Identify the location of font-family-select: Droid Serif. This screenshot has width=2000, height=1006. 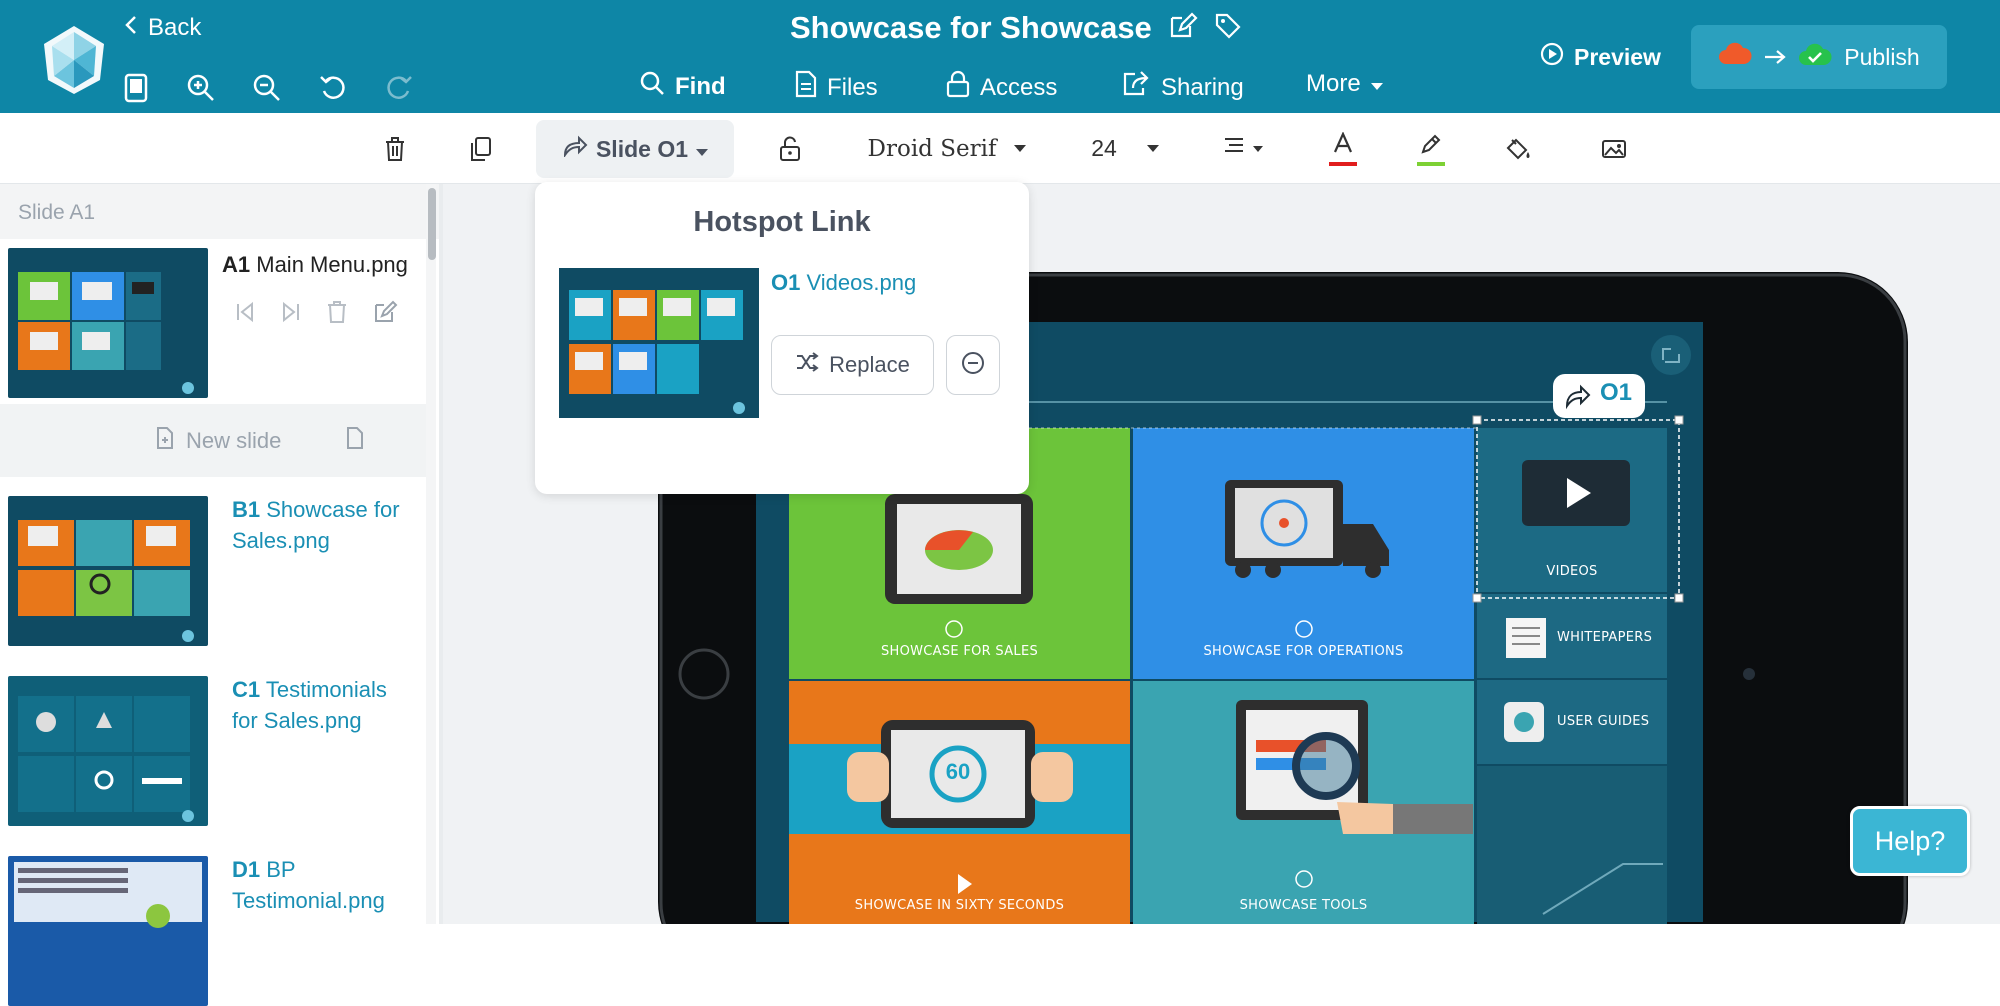
(947, 148).